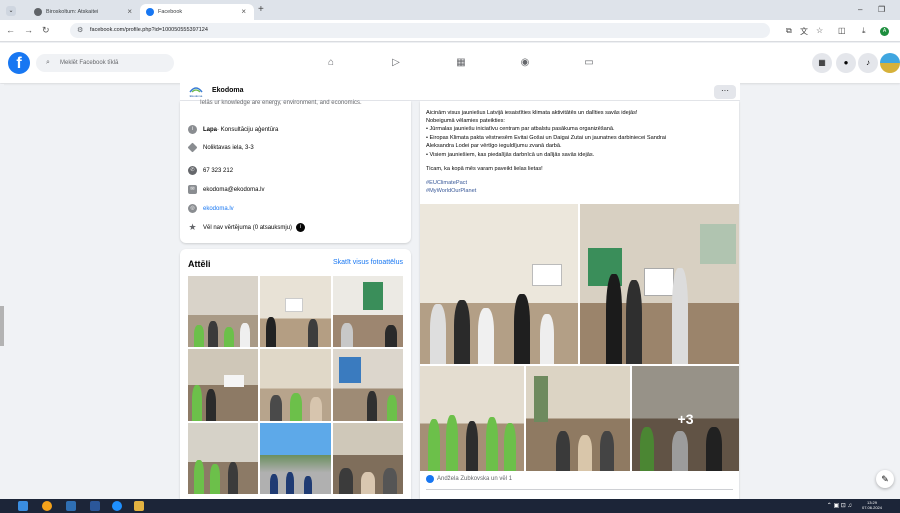  I want to click on facebook-search-input: ⌕ Meklēt Facebook tīklā, so click(105, 63).